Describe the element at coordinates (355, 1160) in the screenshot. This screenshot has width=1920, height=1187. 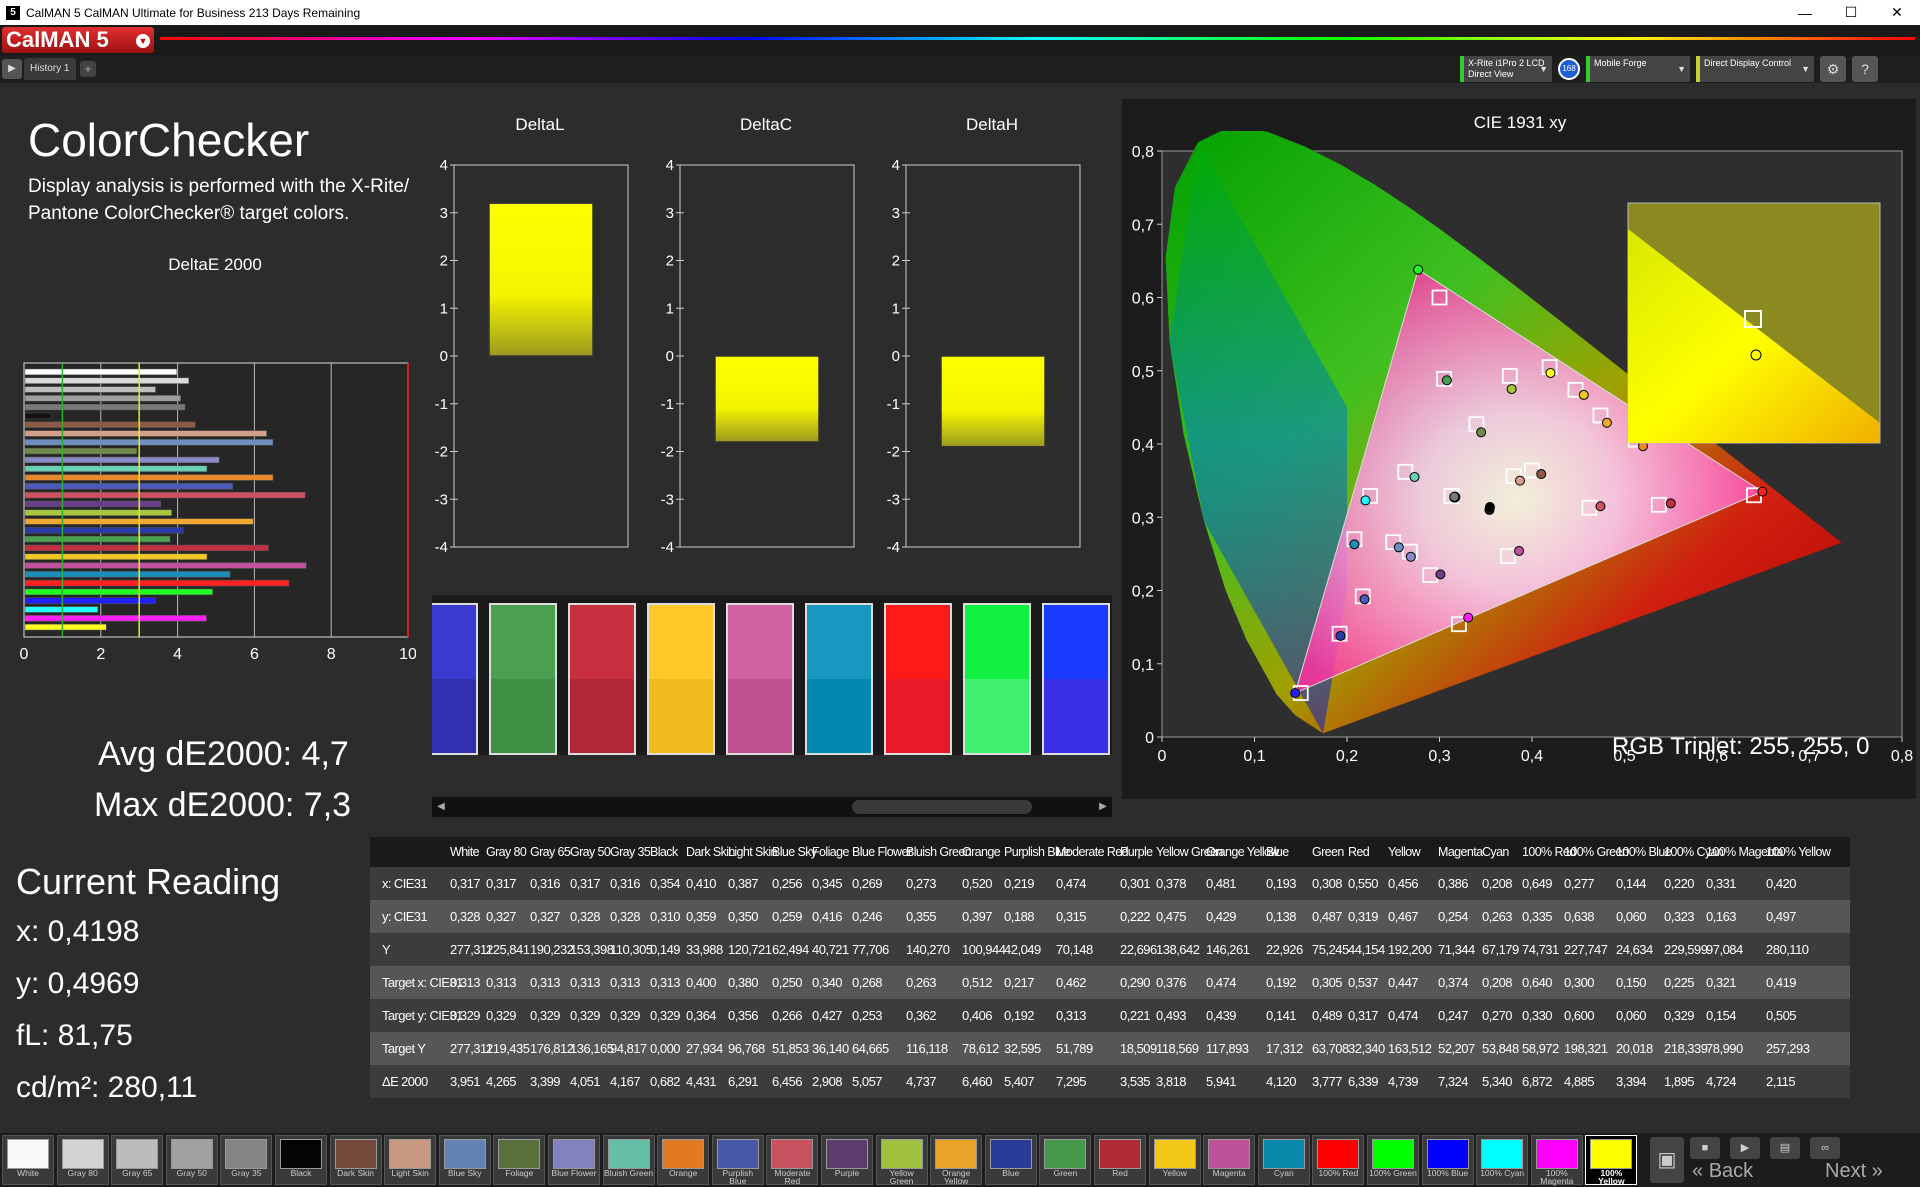
I see `bottom-swatch: Dark Skin` at that location.